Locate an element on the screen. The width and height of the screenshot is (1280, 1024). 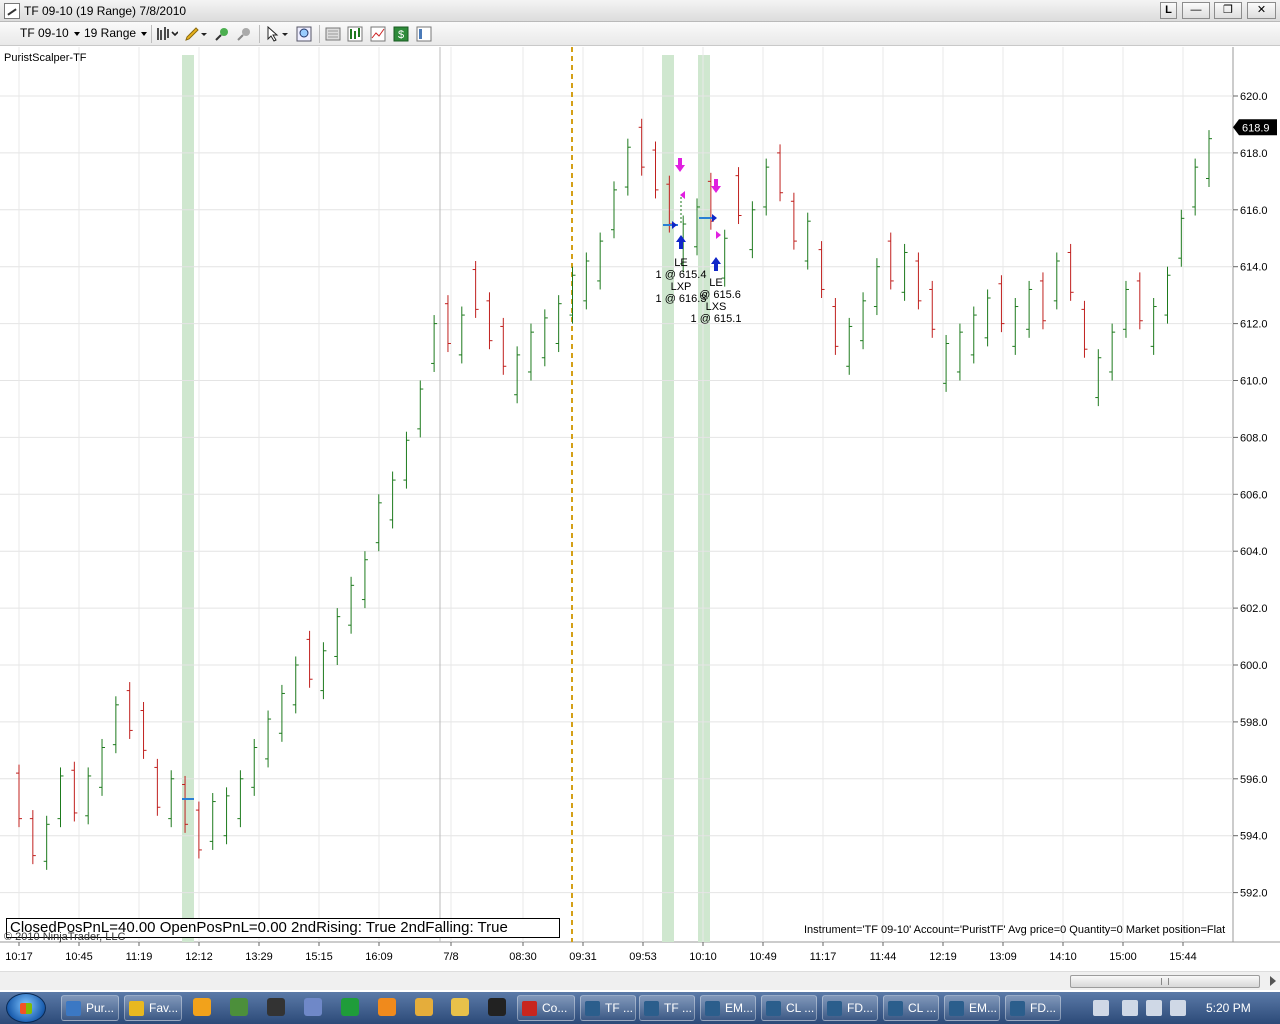
price-tick-label: 600.0 is located at coordinates (1254, 666).